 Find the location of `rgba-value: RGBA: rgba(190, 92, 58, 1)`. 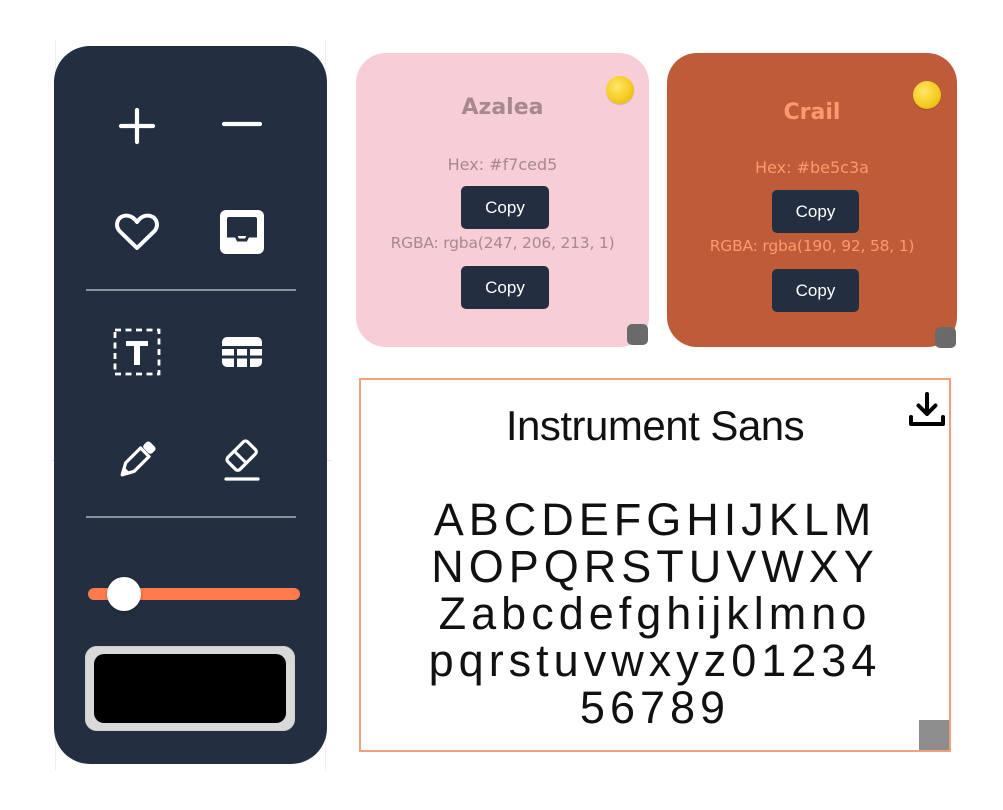

rgba-value: RGBA: rgba(190, 92, 58, 1) is located at coordinates (812, 246).